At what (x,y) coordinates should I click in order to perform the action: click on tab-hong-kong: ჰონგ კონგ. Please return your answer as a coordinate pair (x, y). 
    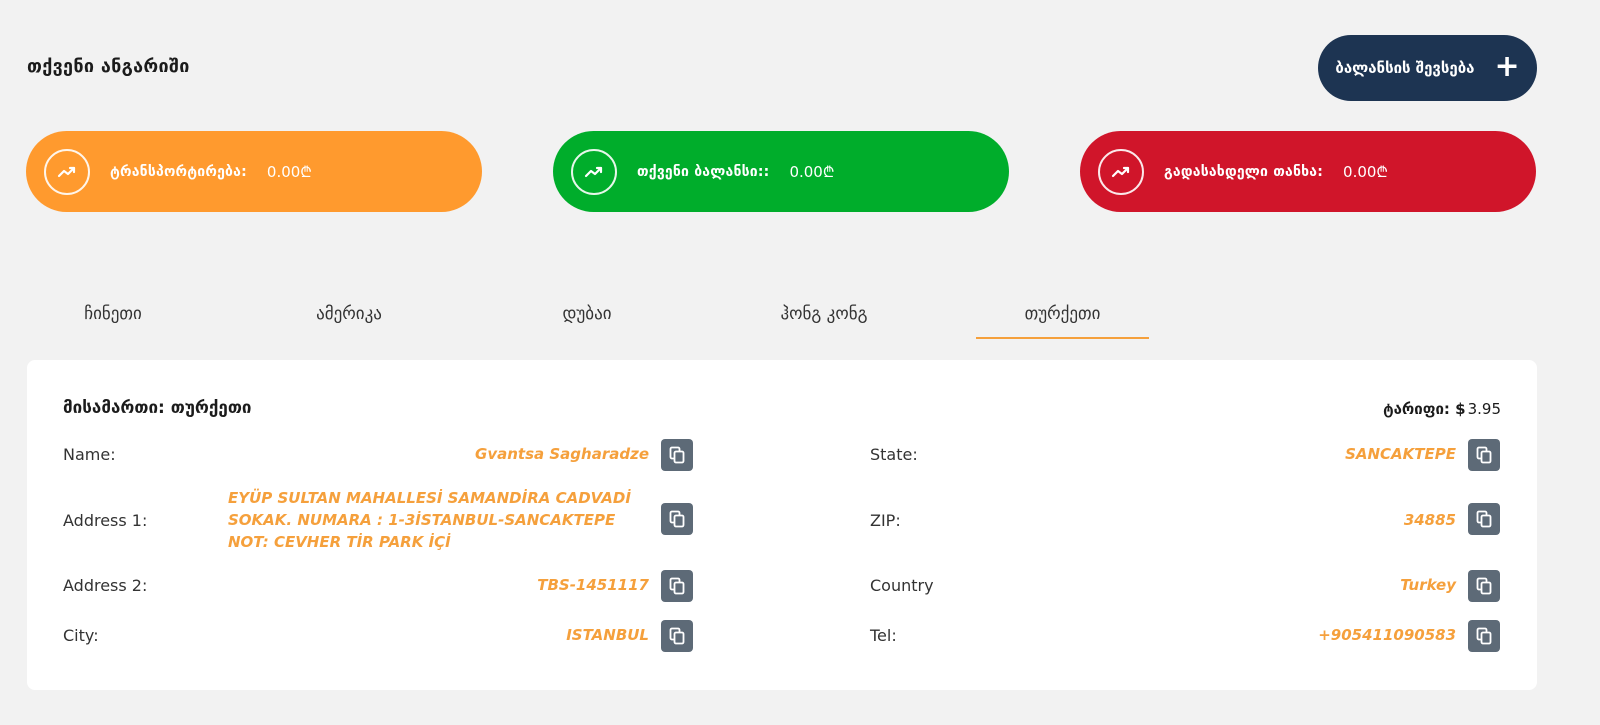
    Looking at the image, I should click on (824, 317).